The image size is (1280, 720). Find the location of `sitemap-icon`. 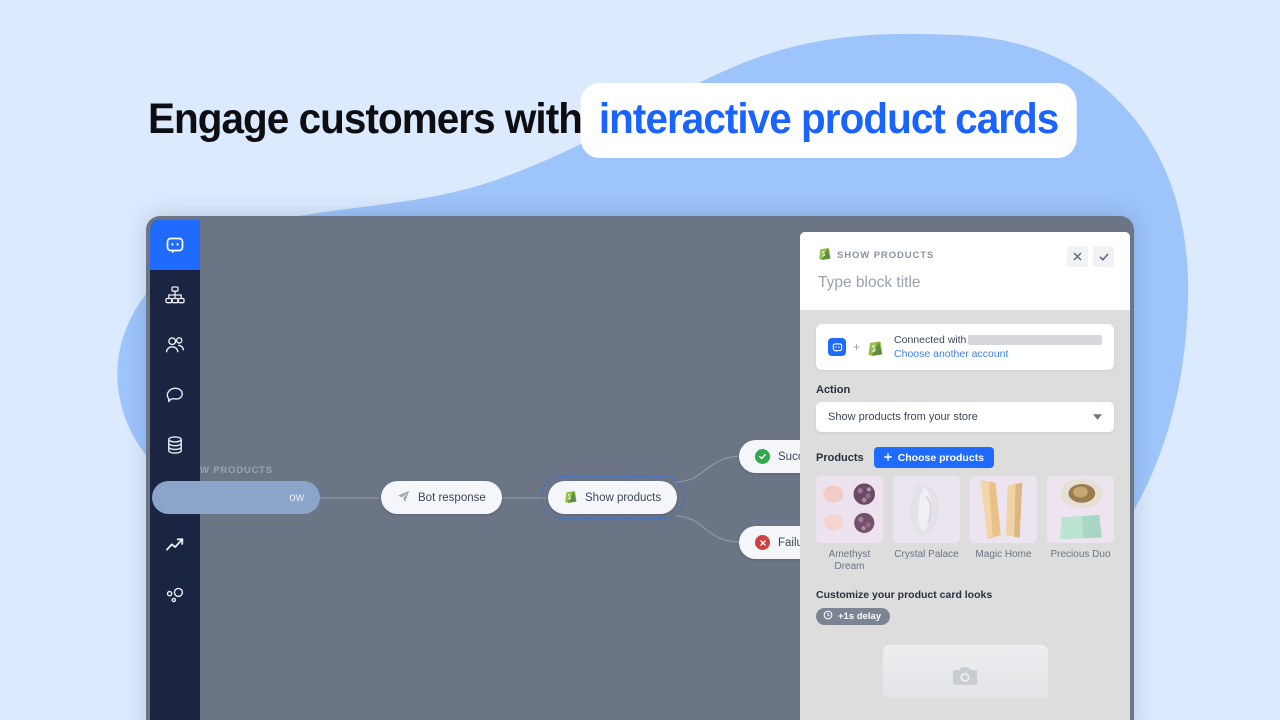

sitemap-icon is located at coordinates (175, 295).